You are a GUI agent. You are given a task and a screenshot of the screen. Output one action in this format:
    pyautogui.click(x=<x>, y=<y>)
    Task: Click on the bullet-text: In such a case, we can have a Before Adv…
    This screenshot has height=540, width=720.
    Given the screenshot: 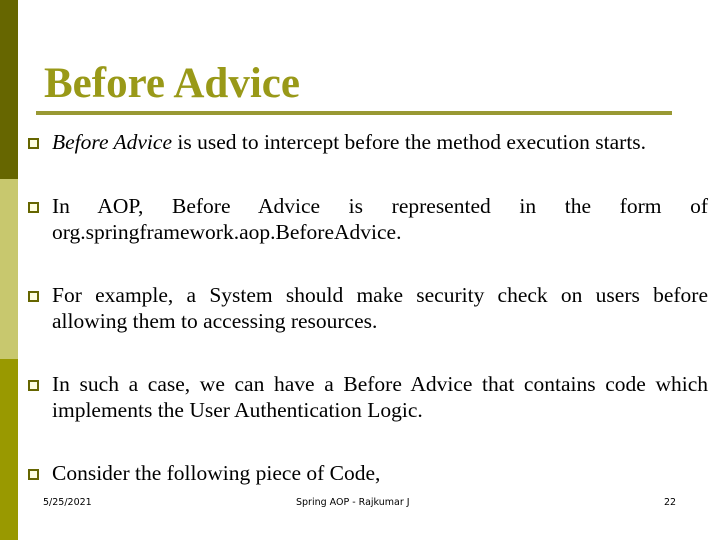 What is the action you would take?
    pyautogui.click(x=380, y=397)
    